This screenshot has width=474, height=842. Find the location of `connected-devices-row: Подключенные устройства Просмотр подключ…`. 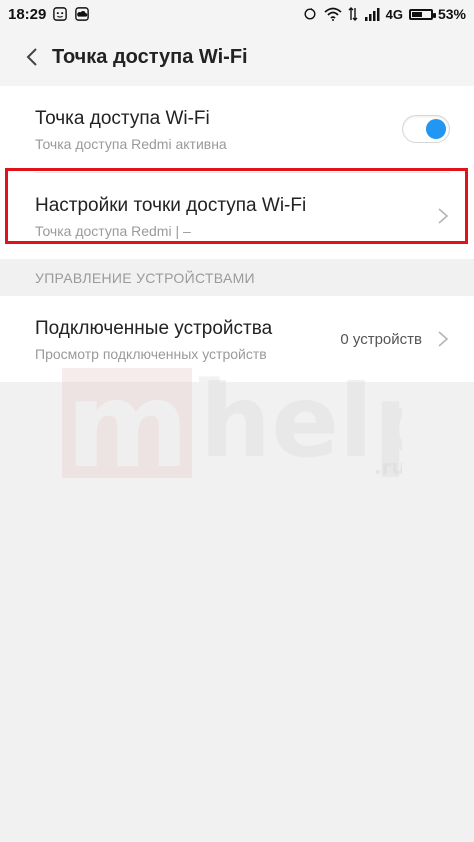

connected-devices-row: Подключенные устройства Просмотр подключ… is located at coordinates (237, 339).